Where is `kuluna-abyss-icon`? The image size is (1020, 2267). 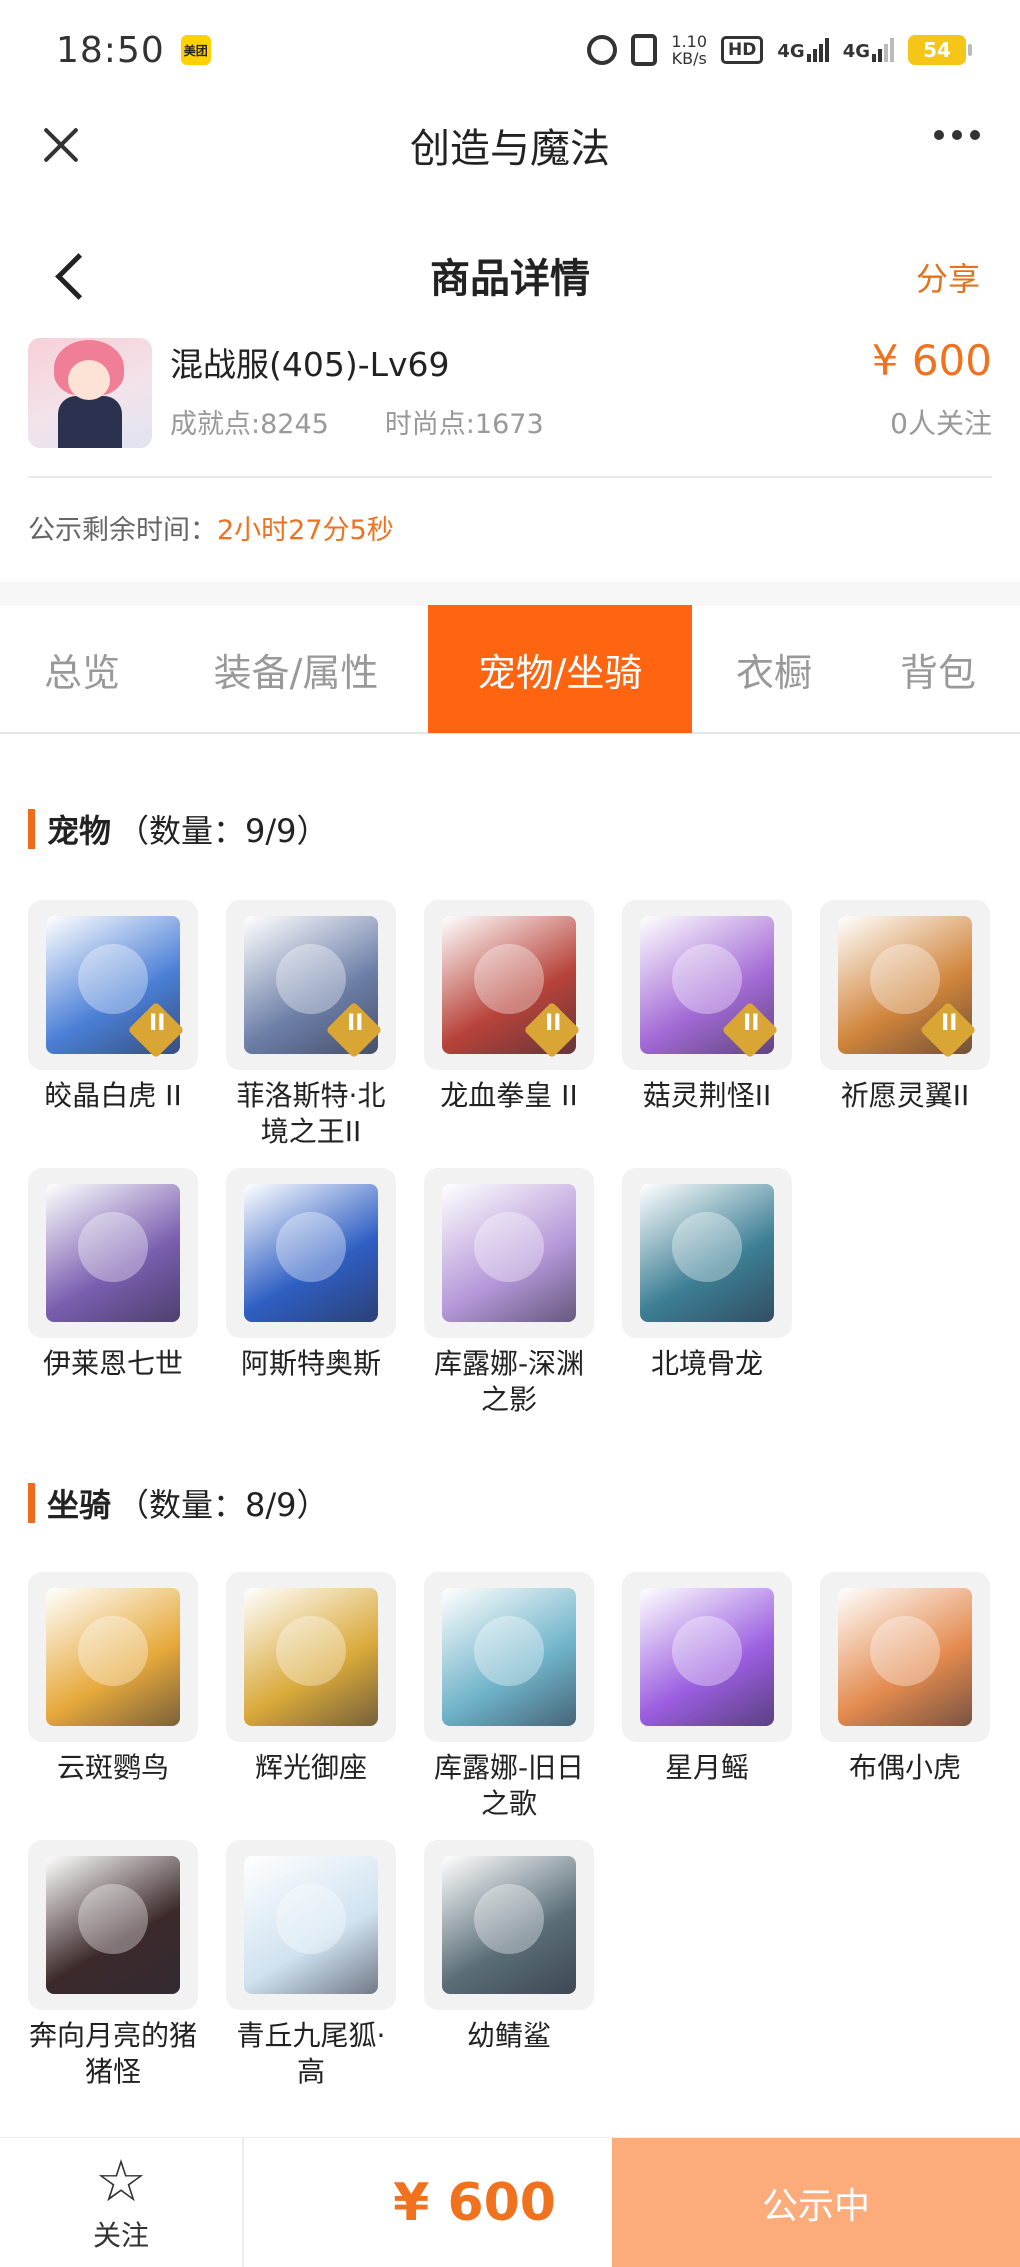
kuluna-abyss-icon is located at coordinates (509, 1253).